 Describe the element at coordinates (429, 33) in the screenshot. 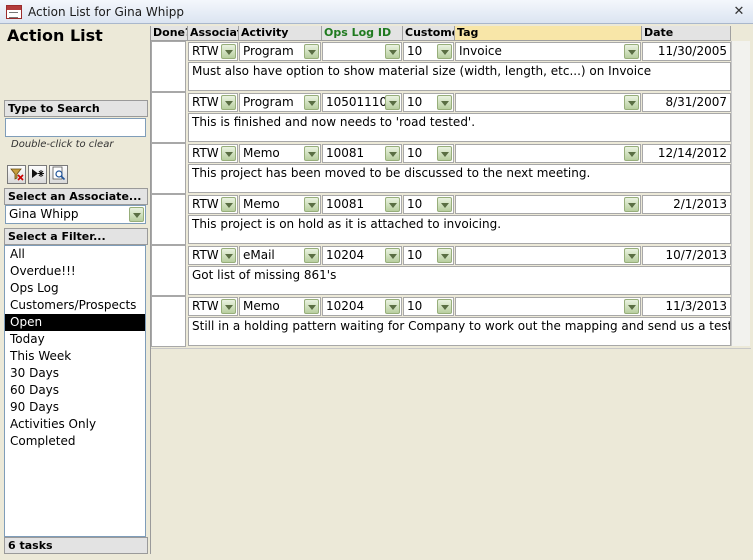

I see `col-header-customer: Customer` at that location.